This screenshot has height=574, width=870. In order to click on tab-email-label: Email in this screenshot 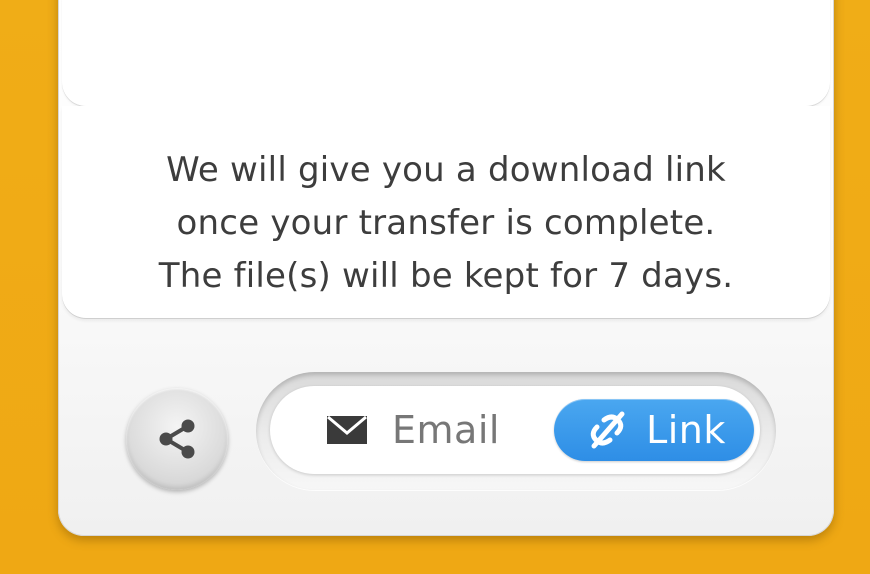, I will do `click(446, 430)`.